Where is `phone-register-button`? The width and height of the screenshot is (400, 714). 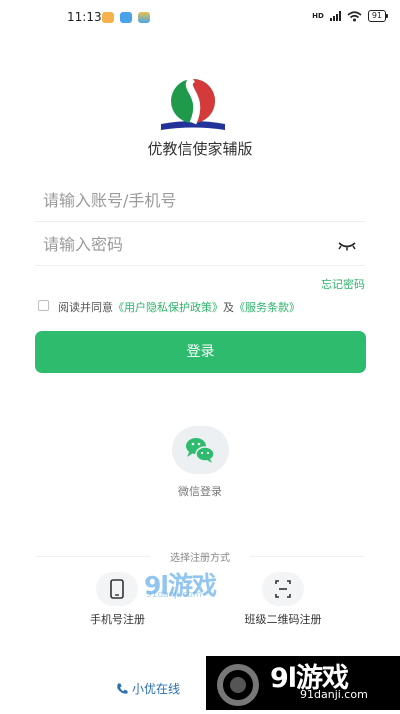 phone-register-button is located at coordinates (117, 589).